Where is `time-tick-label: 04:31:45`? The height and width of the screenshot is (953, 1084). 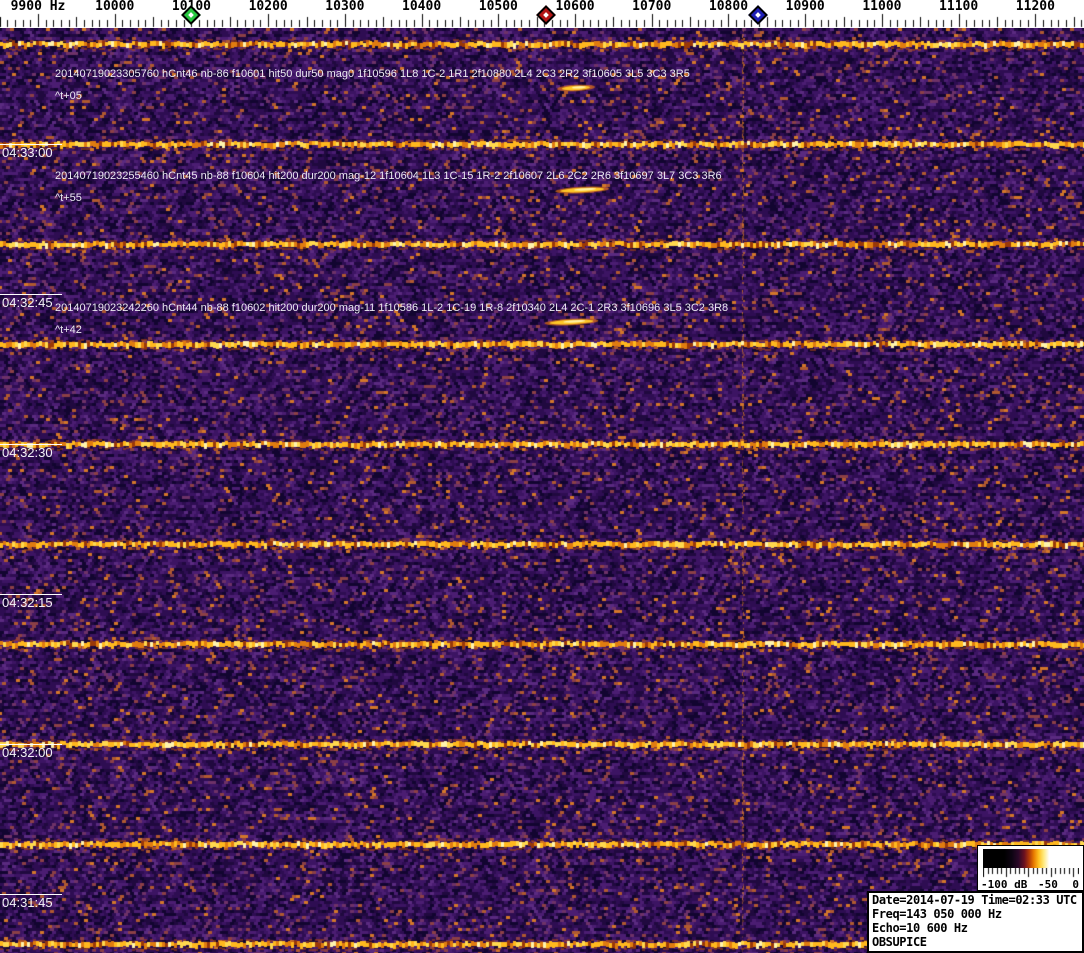 time-tick-label: 04:31:45 is located at coordinates (27, 902).